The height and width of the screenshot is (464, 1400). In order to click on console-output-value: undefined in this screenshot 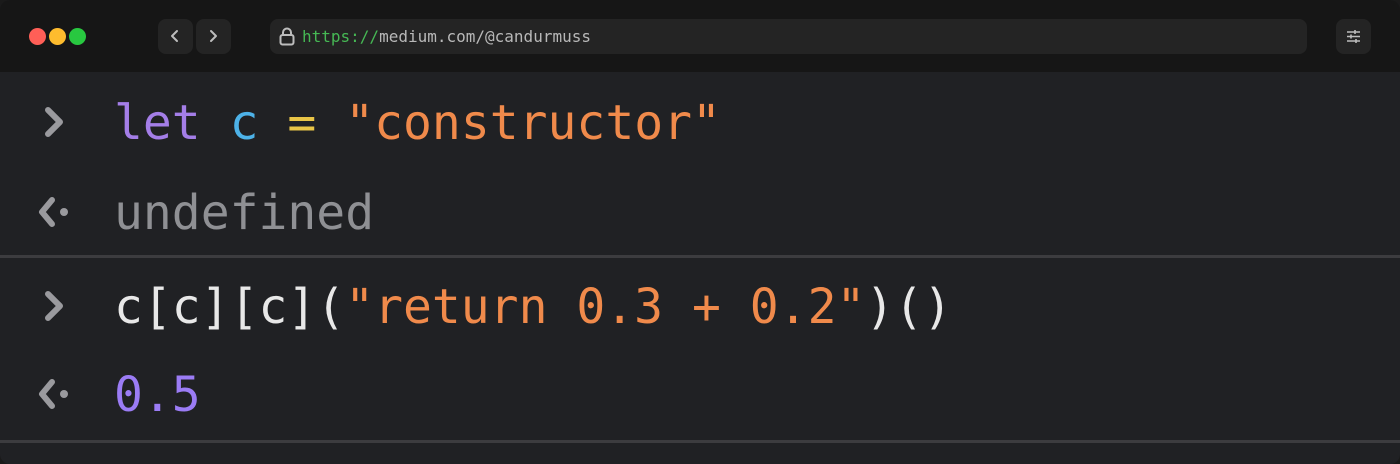, I will do `click(244, 213)`.